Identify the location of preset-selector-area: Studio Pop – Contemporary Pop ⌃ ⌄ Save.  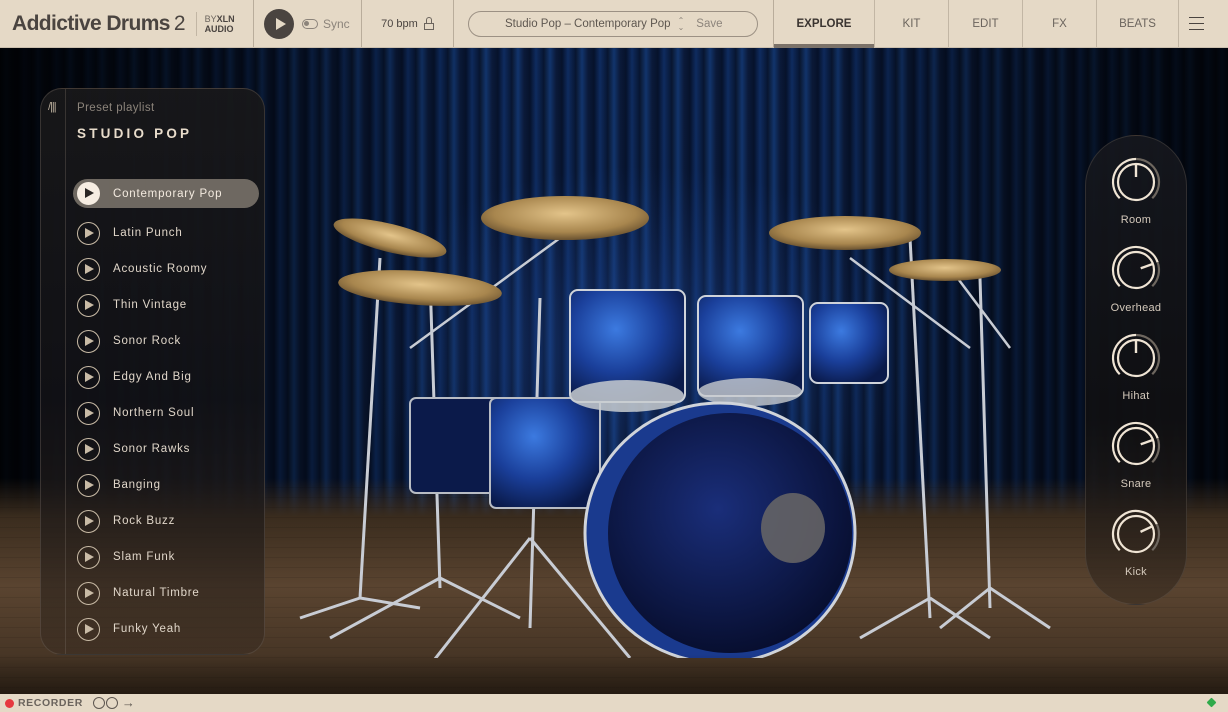
(614, 23).